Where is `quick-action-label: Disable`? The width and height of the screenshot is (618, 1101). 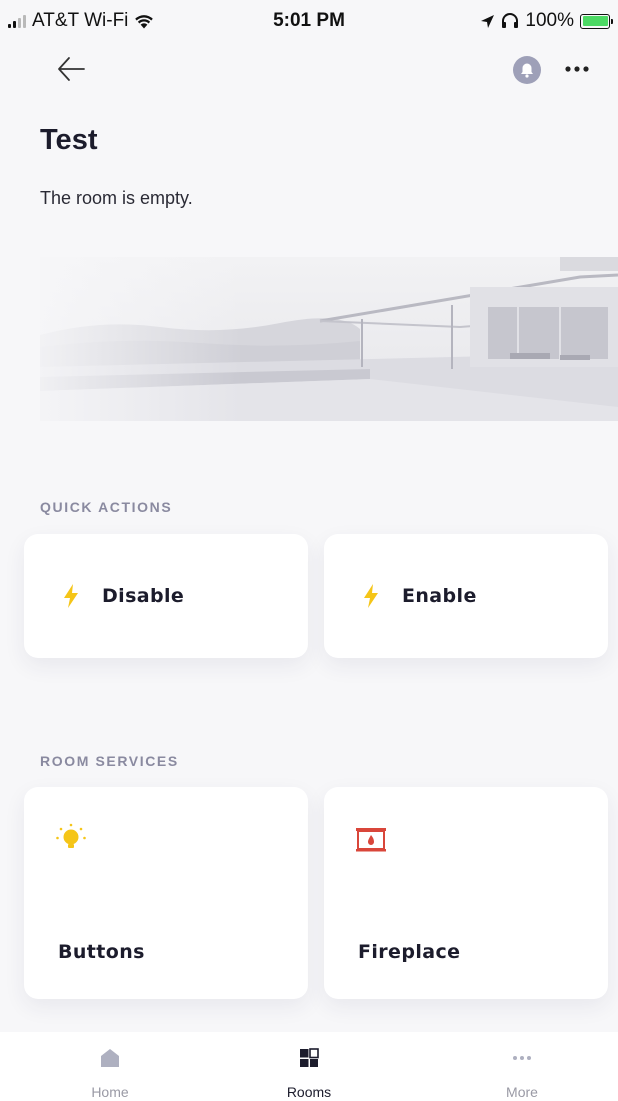
quick-action-label: Disable is located at coordinates (143, 596).